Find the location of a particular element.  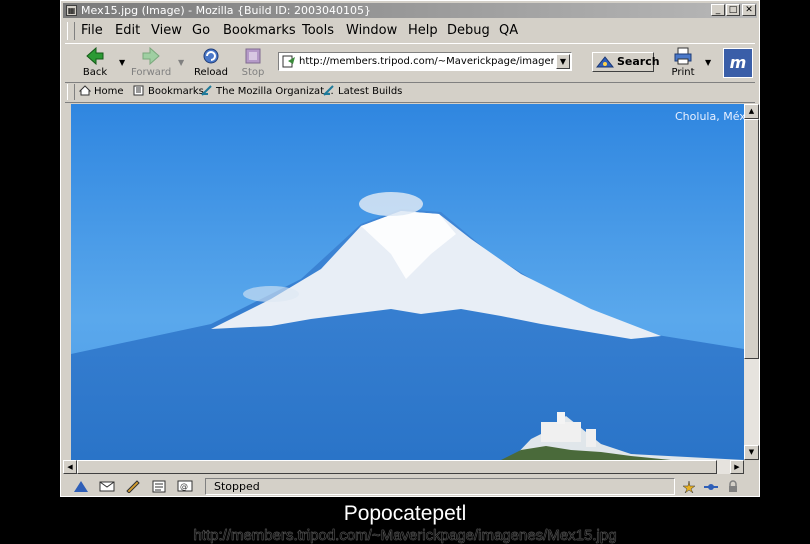

address-book-icon is located at coordinates (159, 486).